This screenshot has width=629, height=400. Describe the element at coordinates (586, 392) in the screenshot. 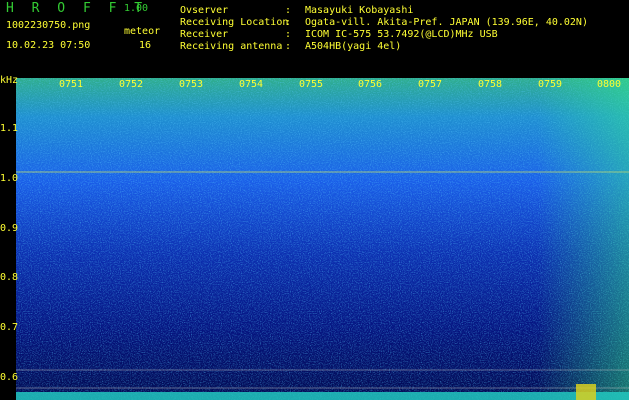

I see `power-spike` at that location.